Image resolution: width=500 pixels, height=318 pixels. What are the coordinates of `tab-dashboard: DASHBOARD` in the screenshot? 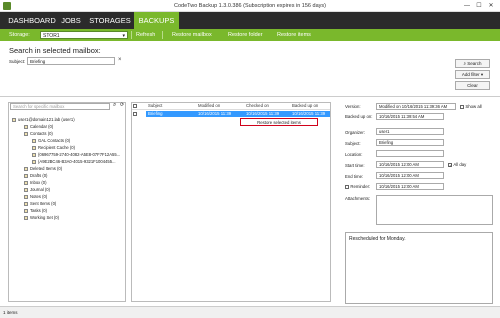 It's located at (32, 20).